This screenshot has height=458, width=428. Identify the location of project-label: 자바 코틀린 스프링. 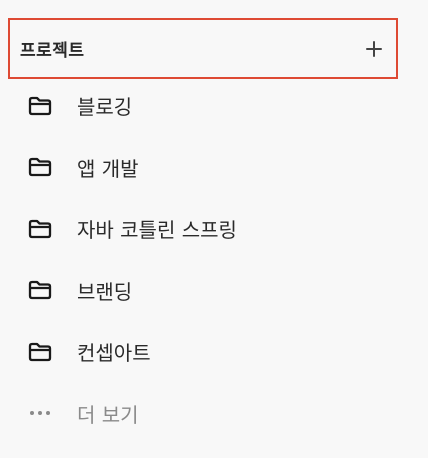
(157, 230).